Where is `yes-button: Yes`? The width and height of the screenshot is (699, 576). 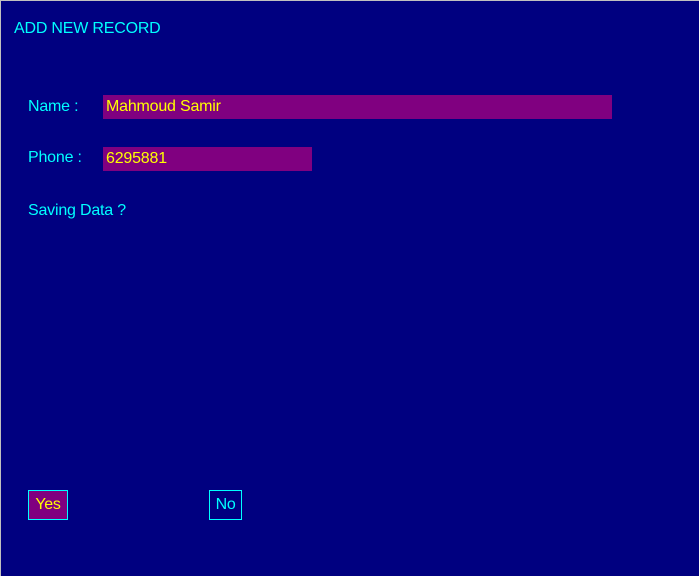 yes-button: Yes is located at coordinates (48, 505).